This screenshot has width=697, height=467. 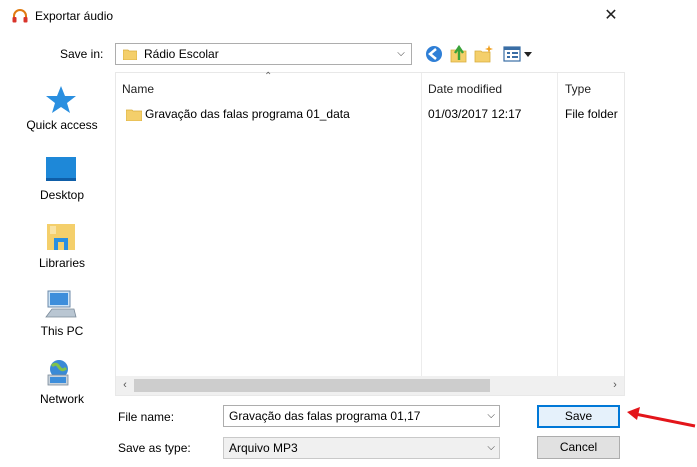 What do you see at coordinates (475, 114) in the screenshot?
I see `file-date: 01/03/2017 12:17` at bounding box center [475, 114].